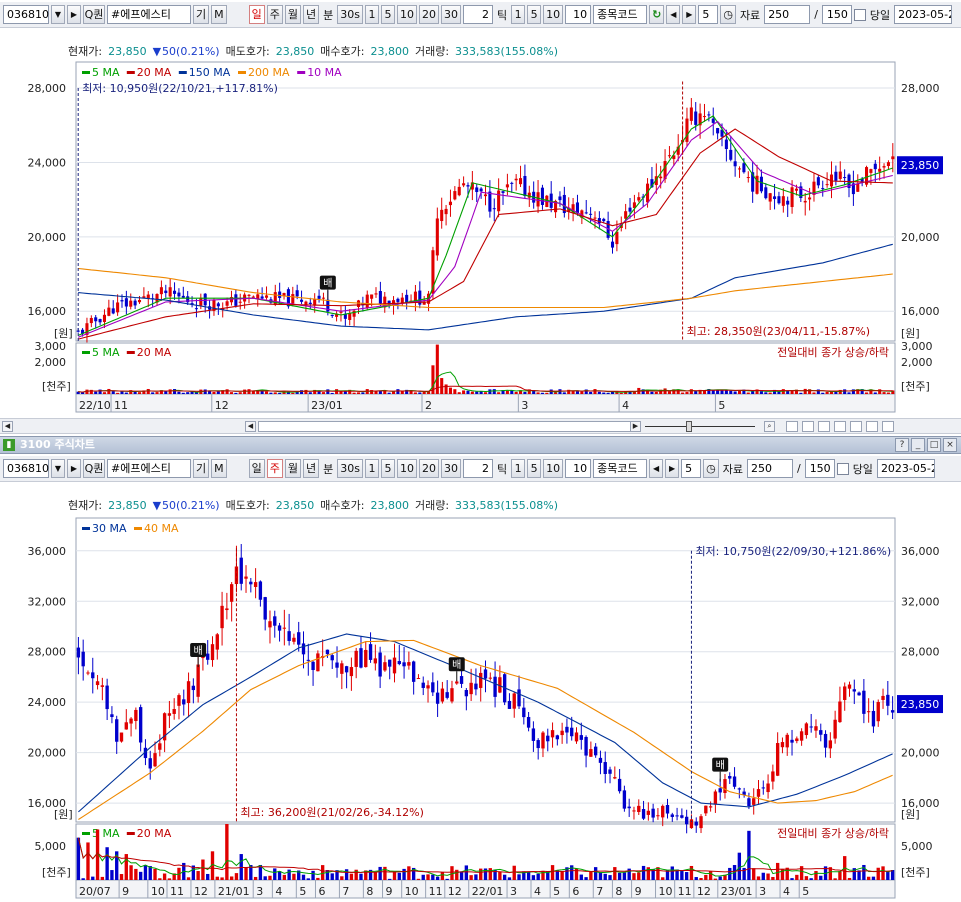 This screenshot has width=961, height=902. What do you see at coordinates (824, 426) in the screenshot?
I see `tool-3-icon` at bounding box center [824, 426].